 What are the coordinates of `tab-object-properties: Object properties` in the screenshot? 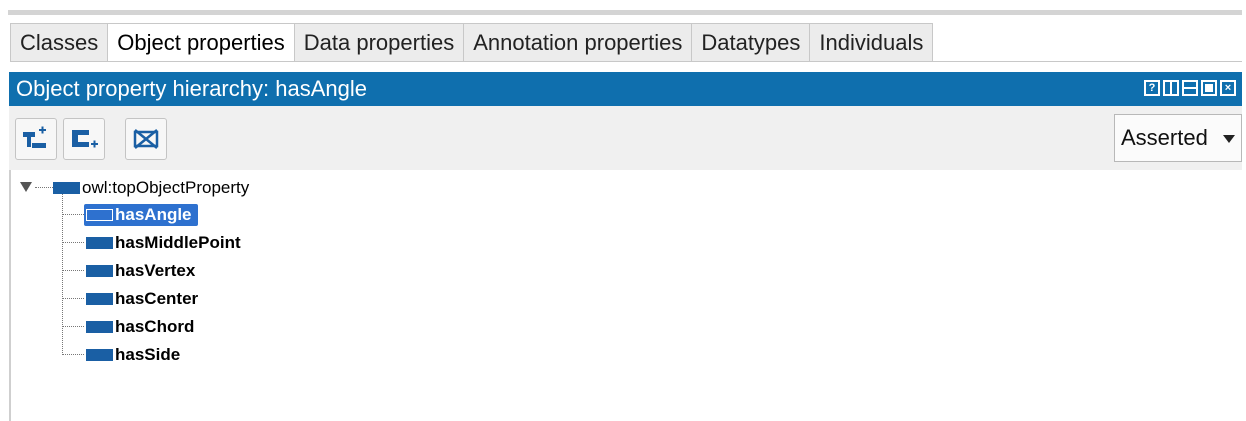 It's located at (201, 42).